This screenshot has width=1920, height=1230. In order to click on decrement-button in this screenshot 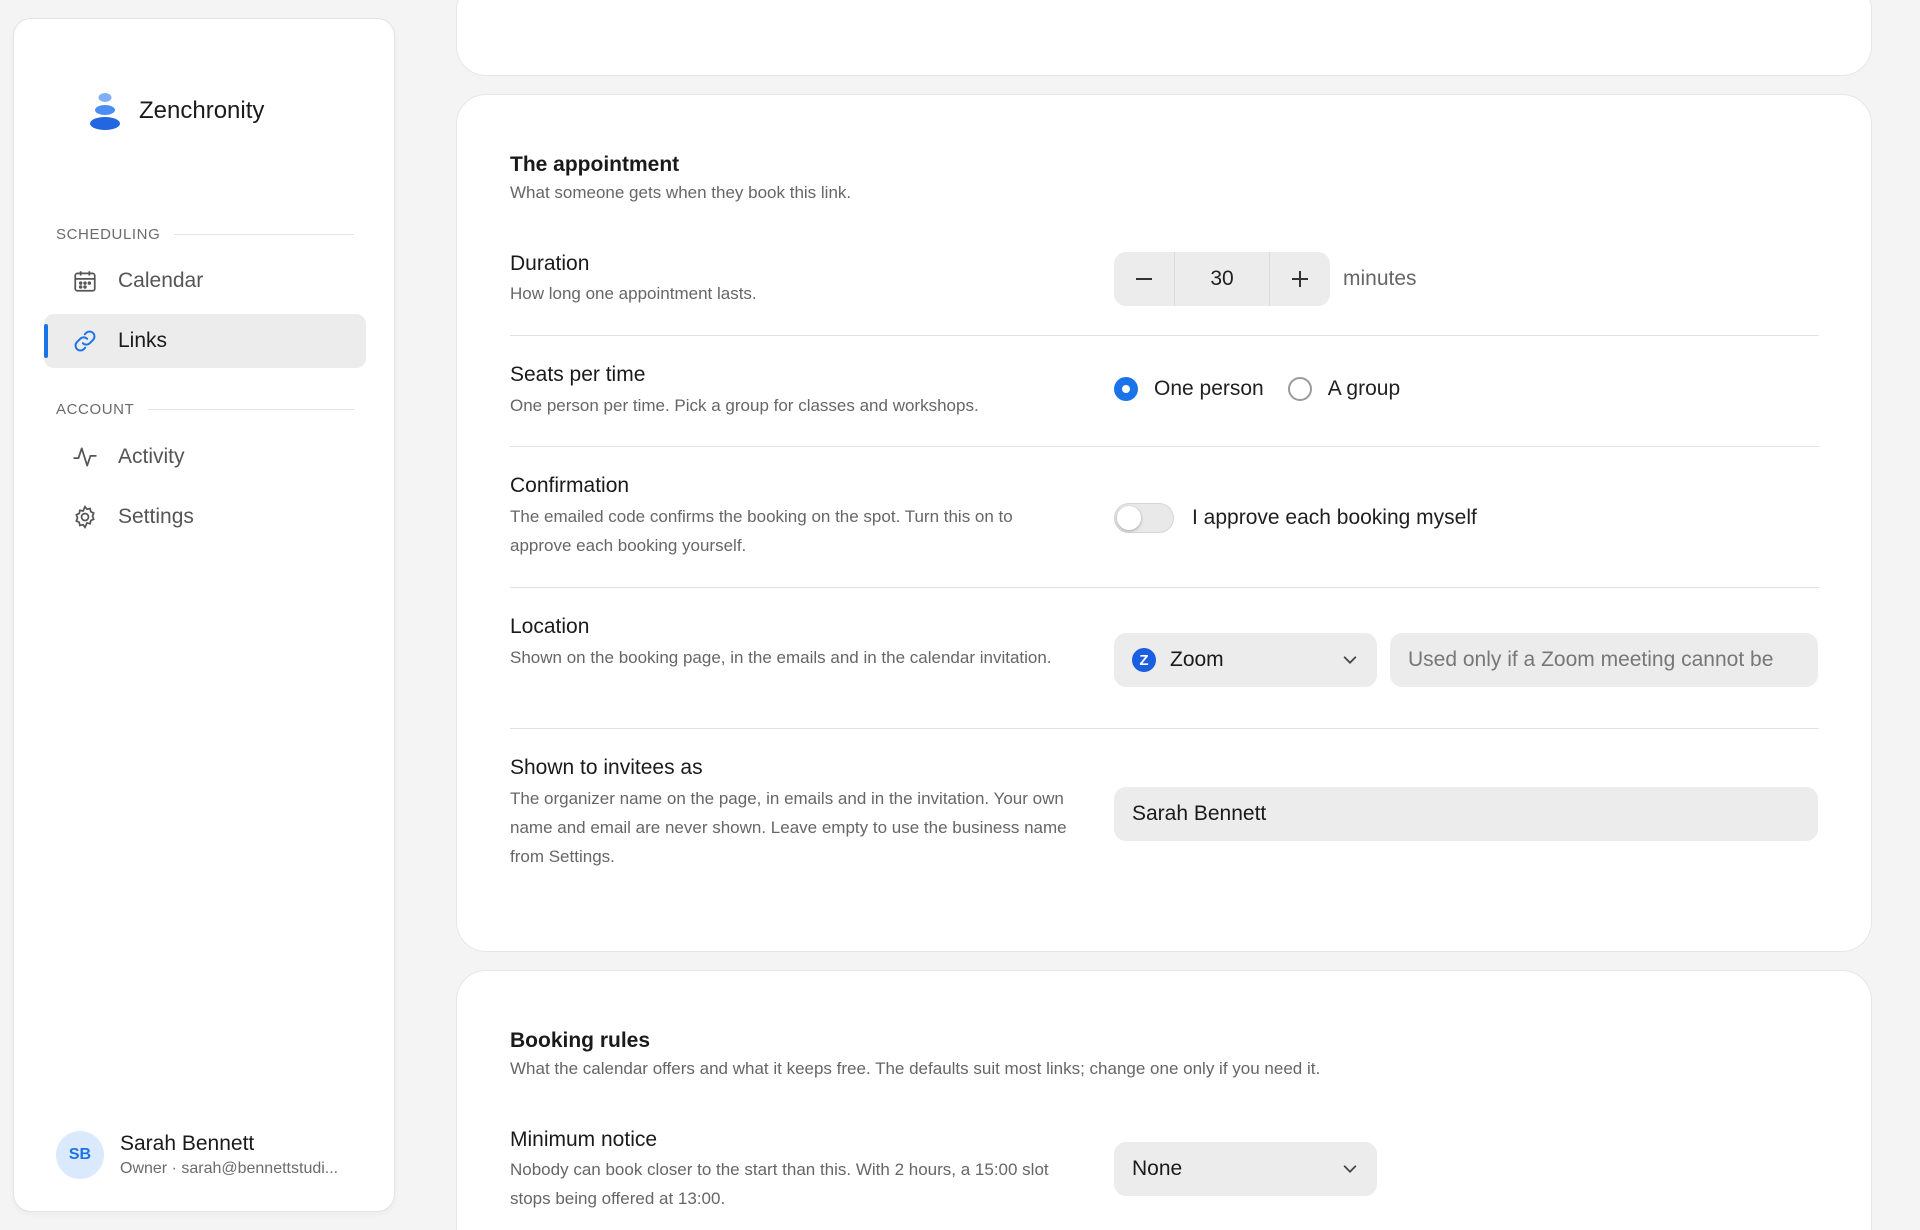, I will do `click(1144, 279)`.